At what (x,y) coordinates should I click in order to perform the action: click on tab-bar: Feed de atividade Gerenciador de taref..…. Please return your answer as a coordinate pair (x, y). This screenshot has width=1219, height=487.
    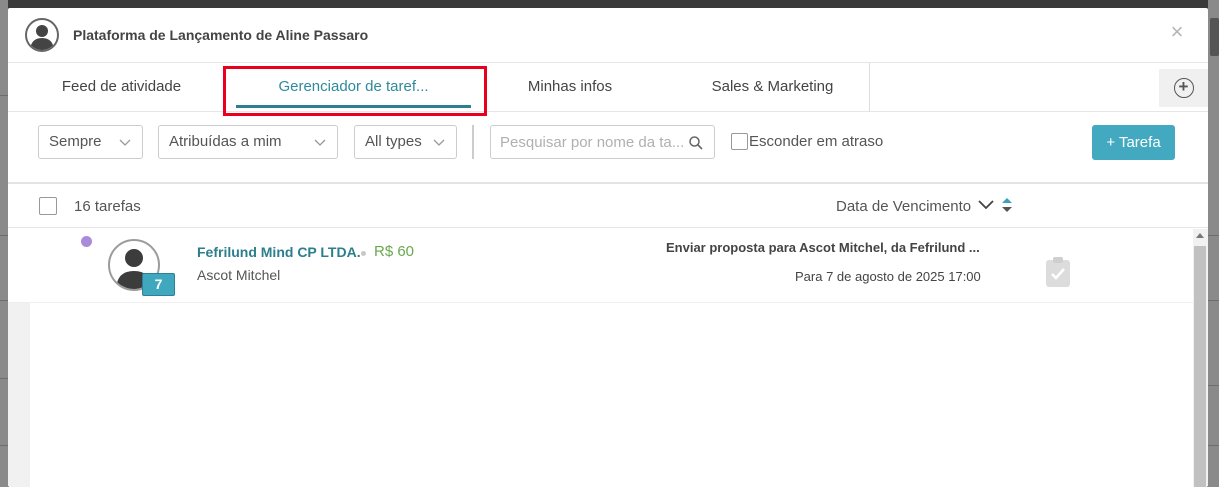
    Looking at the image, I should click on (608, 87).